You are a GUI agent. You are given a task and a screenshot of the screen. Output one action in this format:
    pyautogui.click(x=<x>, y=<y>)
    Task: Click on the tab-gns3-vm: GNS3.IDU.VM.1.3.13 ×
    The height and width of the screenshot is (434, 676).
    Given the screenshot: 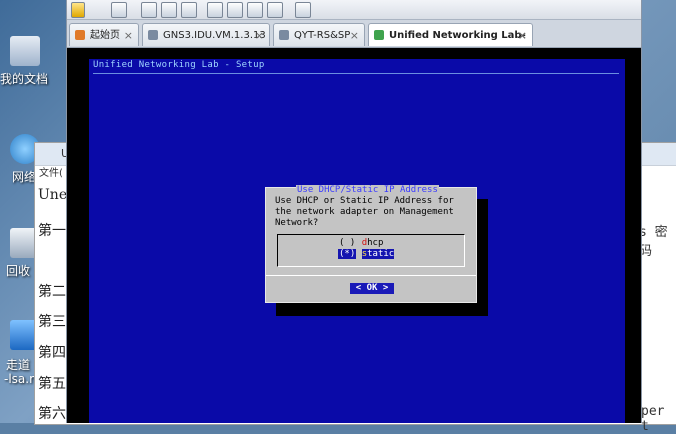 What is the action you would take?
    pyautogui.click(x=206, y=34)
    